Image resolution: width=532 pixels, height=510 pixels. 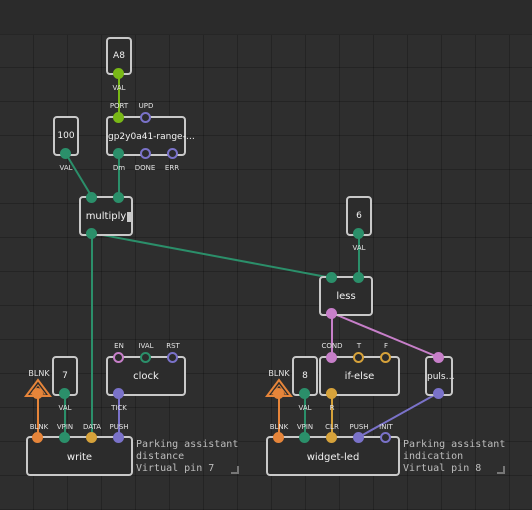 What do you see at coordinates (118, 117) in the screenshot?
I see `sensor-port-pin` at bounding box center [118, 117].